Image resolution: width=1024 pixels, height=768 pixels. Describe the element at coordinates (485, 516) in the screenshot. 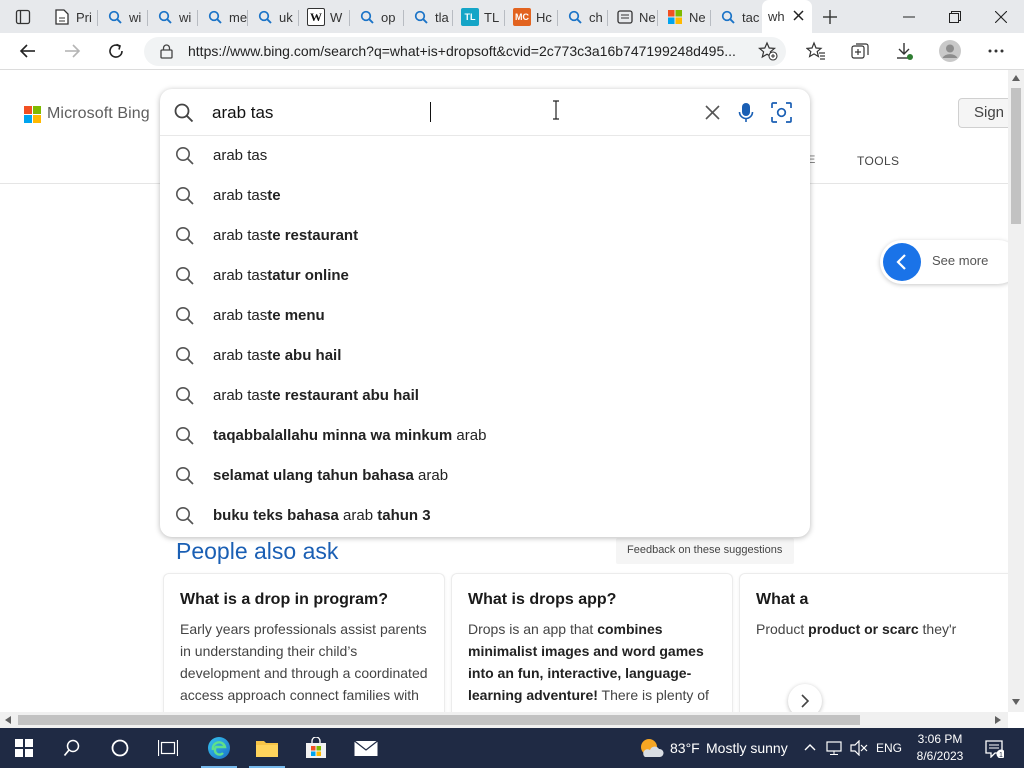

I see `suggestion-item: buku teks bahasa arab tahun 3` at that location.